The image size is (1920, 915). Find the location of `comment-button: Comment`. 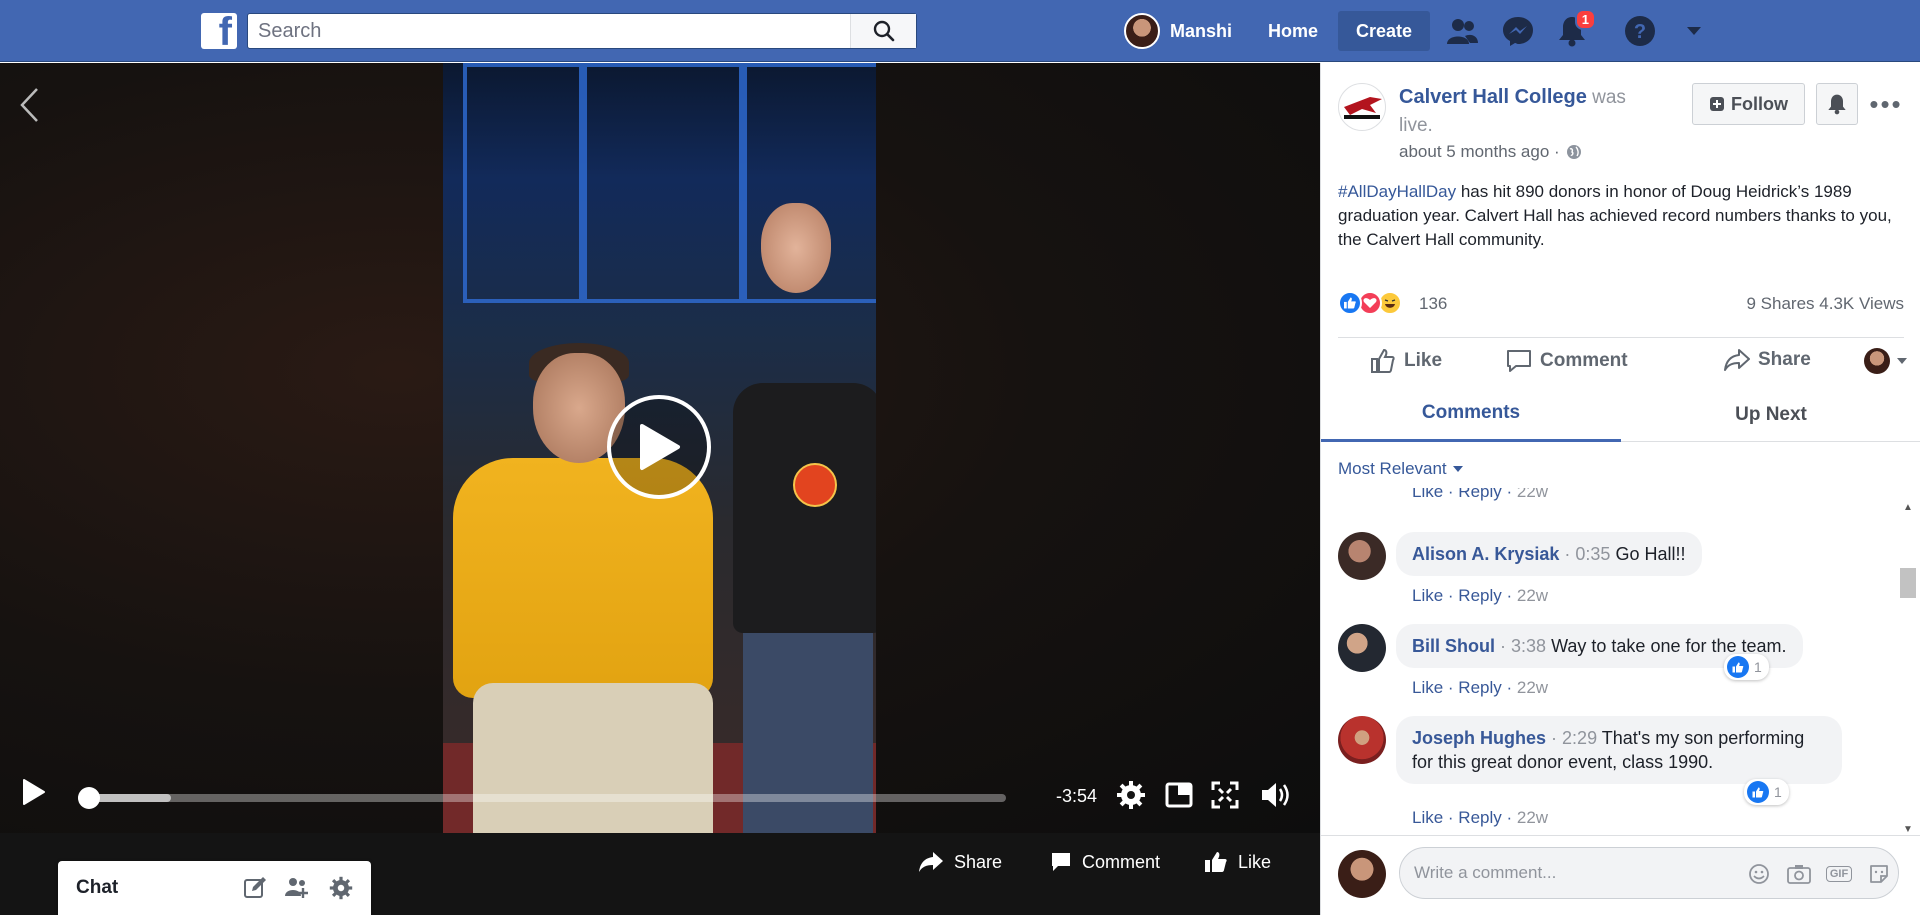

comment-button: Comment is located at coordinates (1567, 361).